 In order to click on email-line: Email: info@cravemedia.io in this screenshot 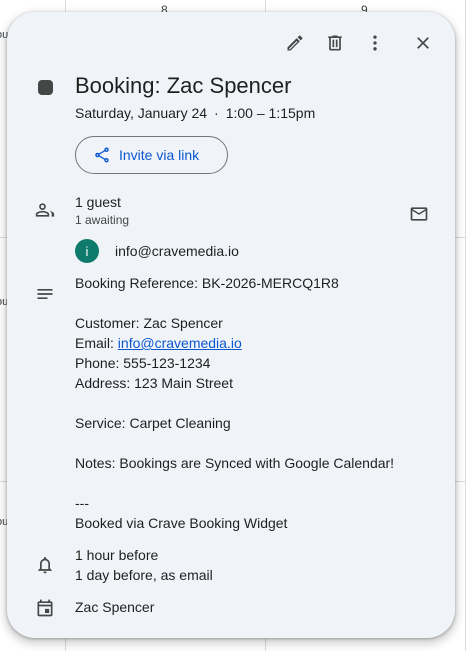, I will do `click(234, 343)`.